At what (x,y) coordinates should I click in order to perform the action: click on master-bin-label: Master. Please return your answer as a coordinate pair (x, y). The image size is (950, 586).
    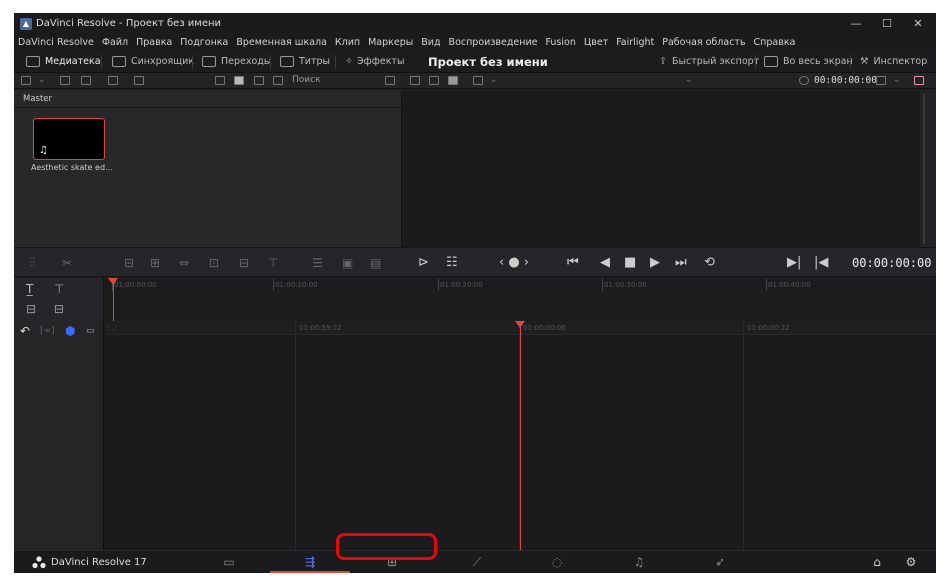
    Looking at the image, I should click on (37, 99).